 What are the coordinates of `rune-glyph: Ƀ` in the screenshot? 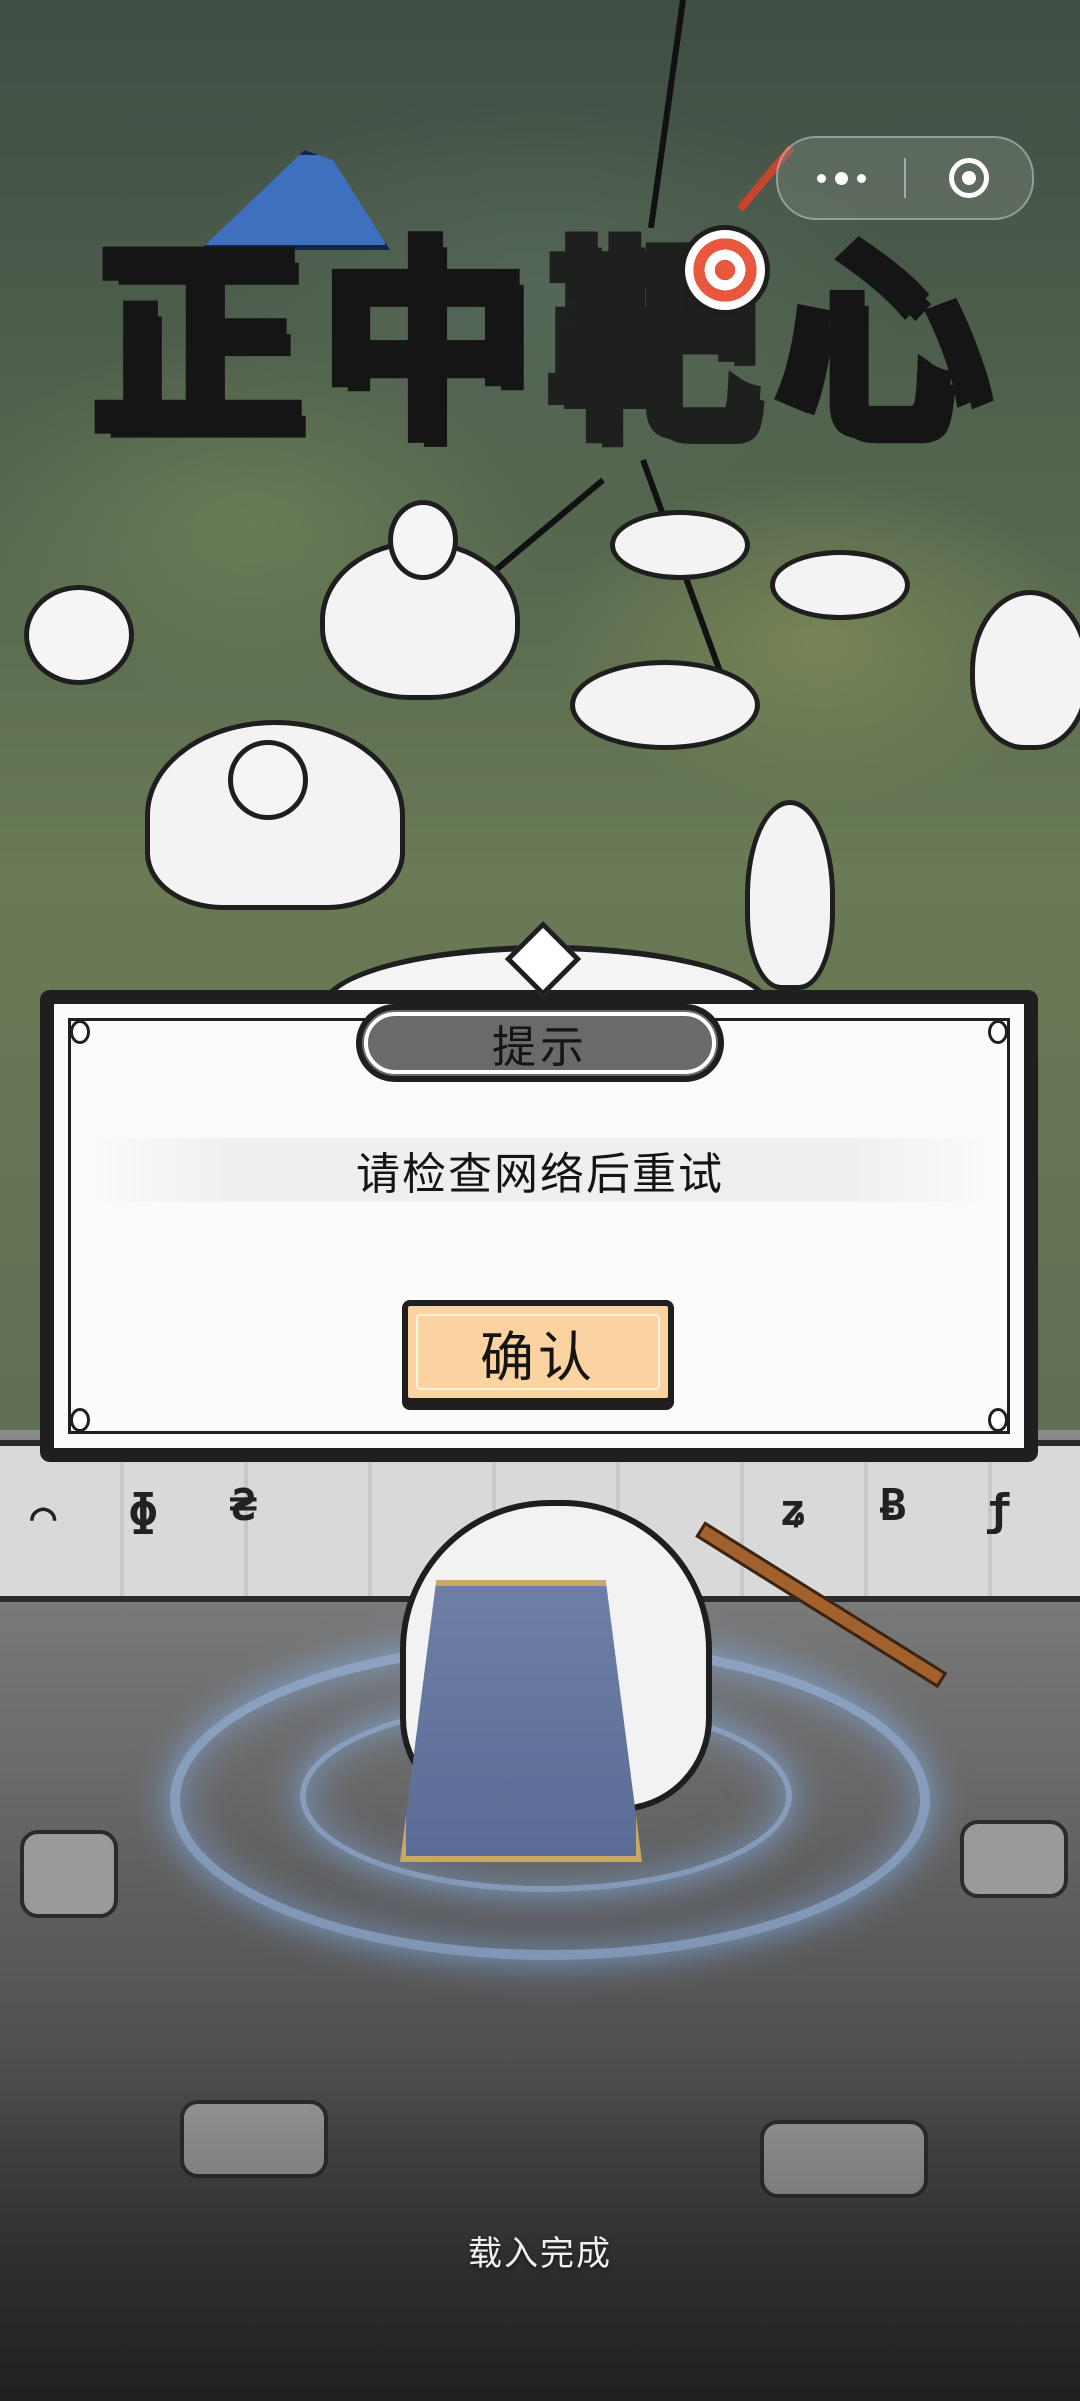 It's located at (893, 1505).